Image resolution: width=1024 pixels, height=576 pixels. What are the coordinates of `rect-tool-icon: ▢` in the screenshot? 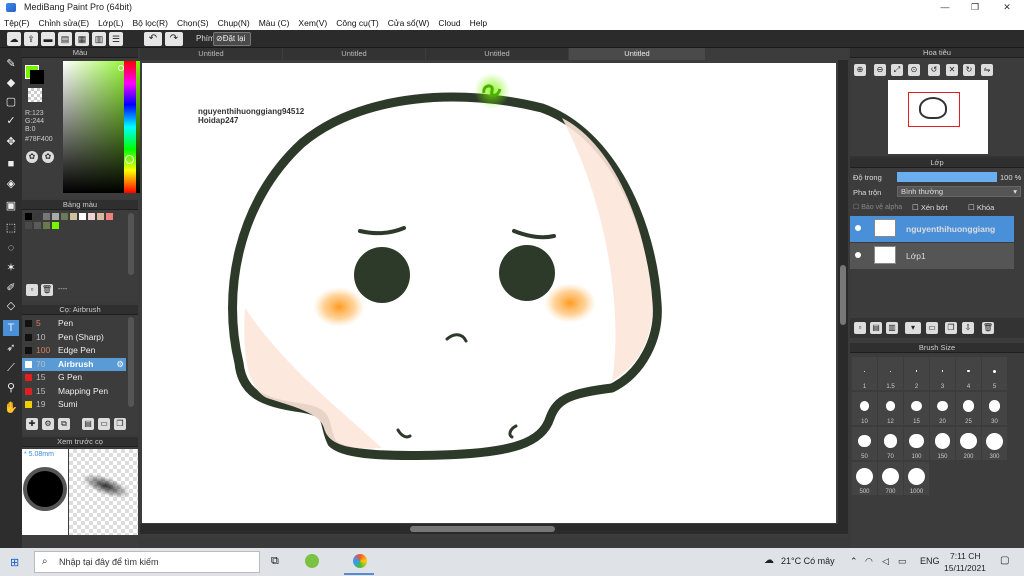 It's located at (11, 102).